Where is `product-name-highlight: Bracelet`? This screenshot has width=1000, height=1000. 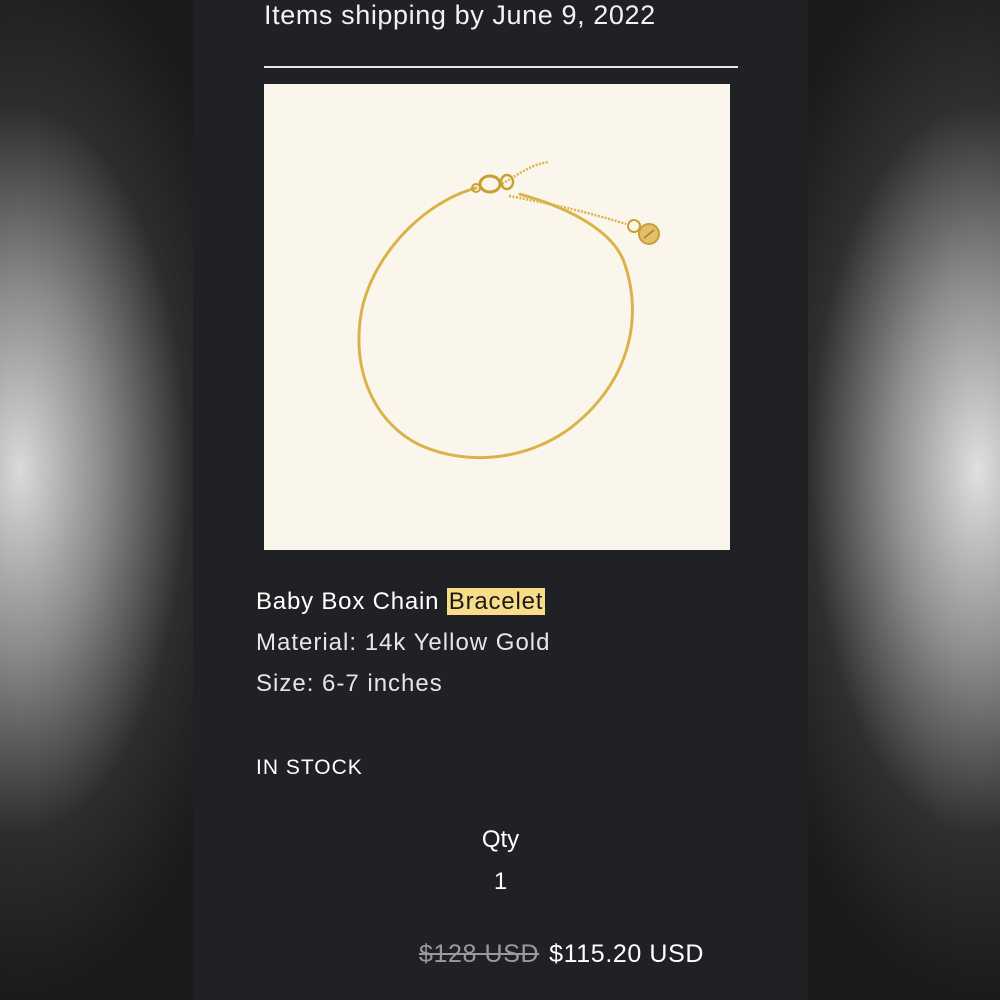
product-name-highlight: Bracelet is located at coordinates (496, 601).